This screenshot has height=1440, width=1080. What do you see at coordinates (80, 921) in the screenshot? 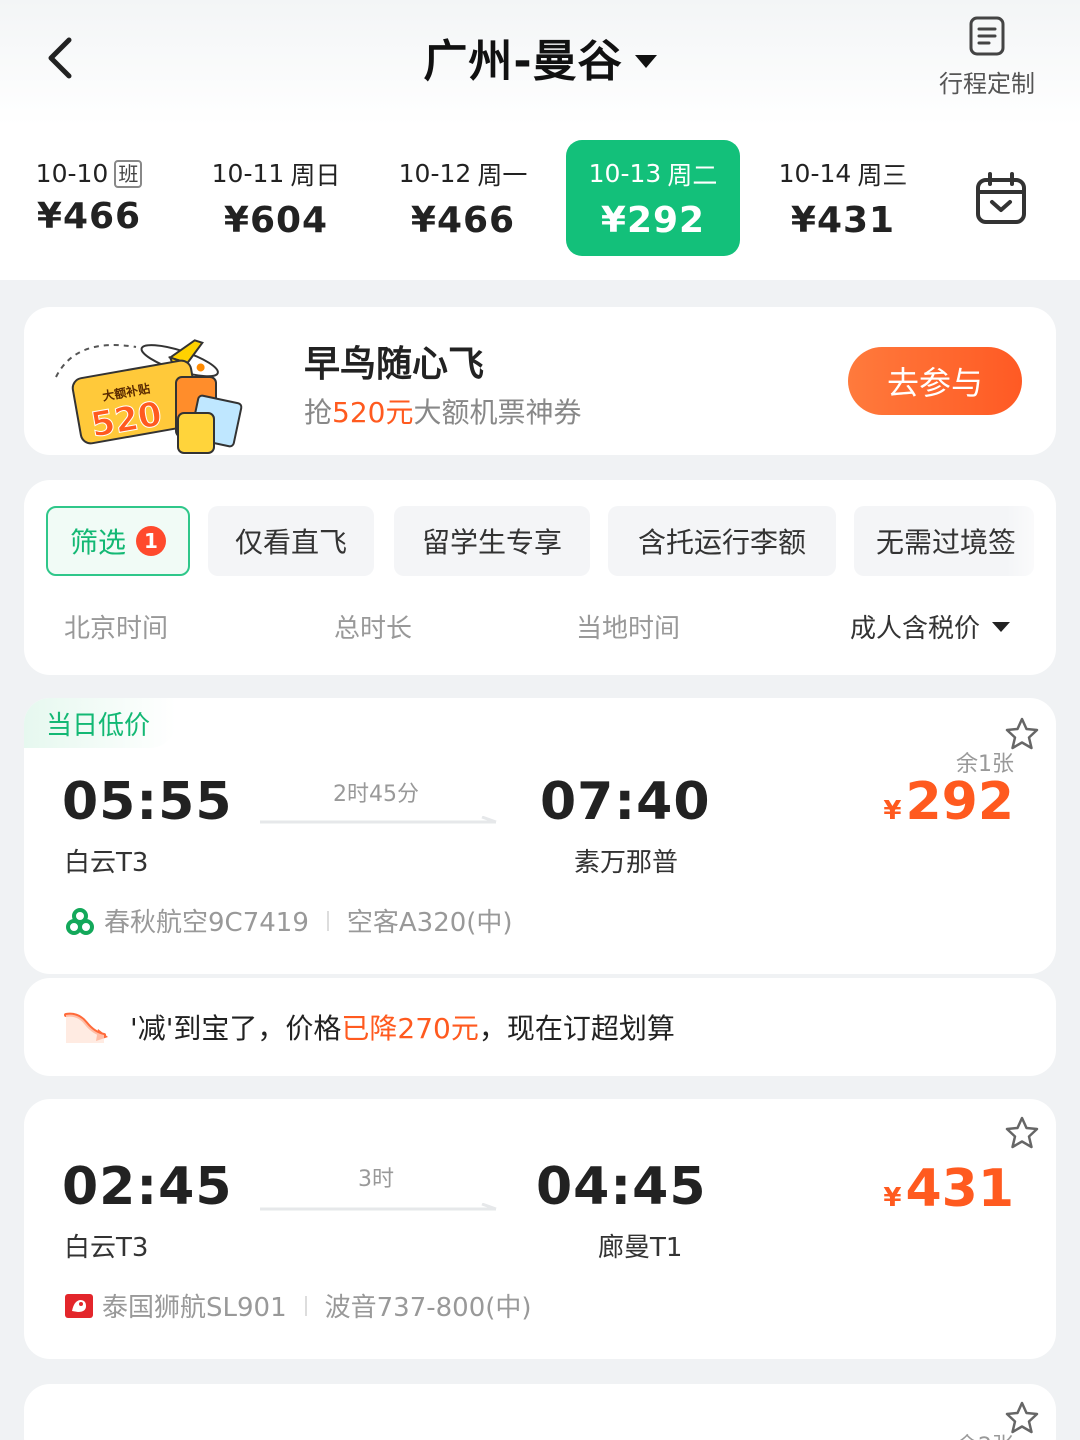
I see `spring-airlines-logo-icon` at bounding box center [80, 921].